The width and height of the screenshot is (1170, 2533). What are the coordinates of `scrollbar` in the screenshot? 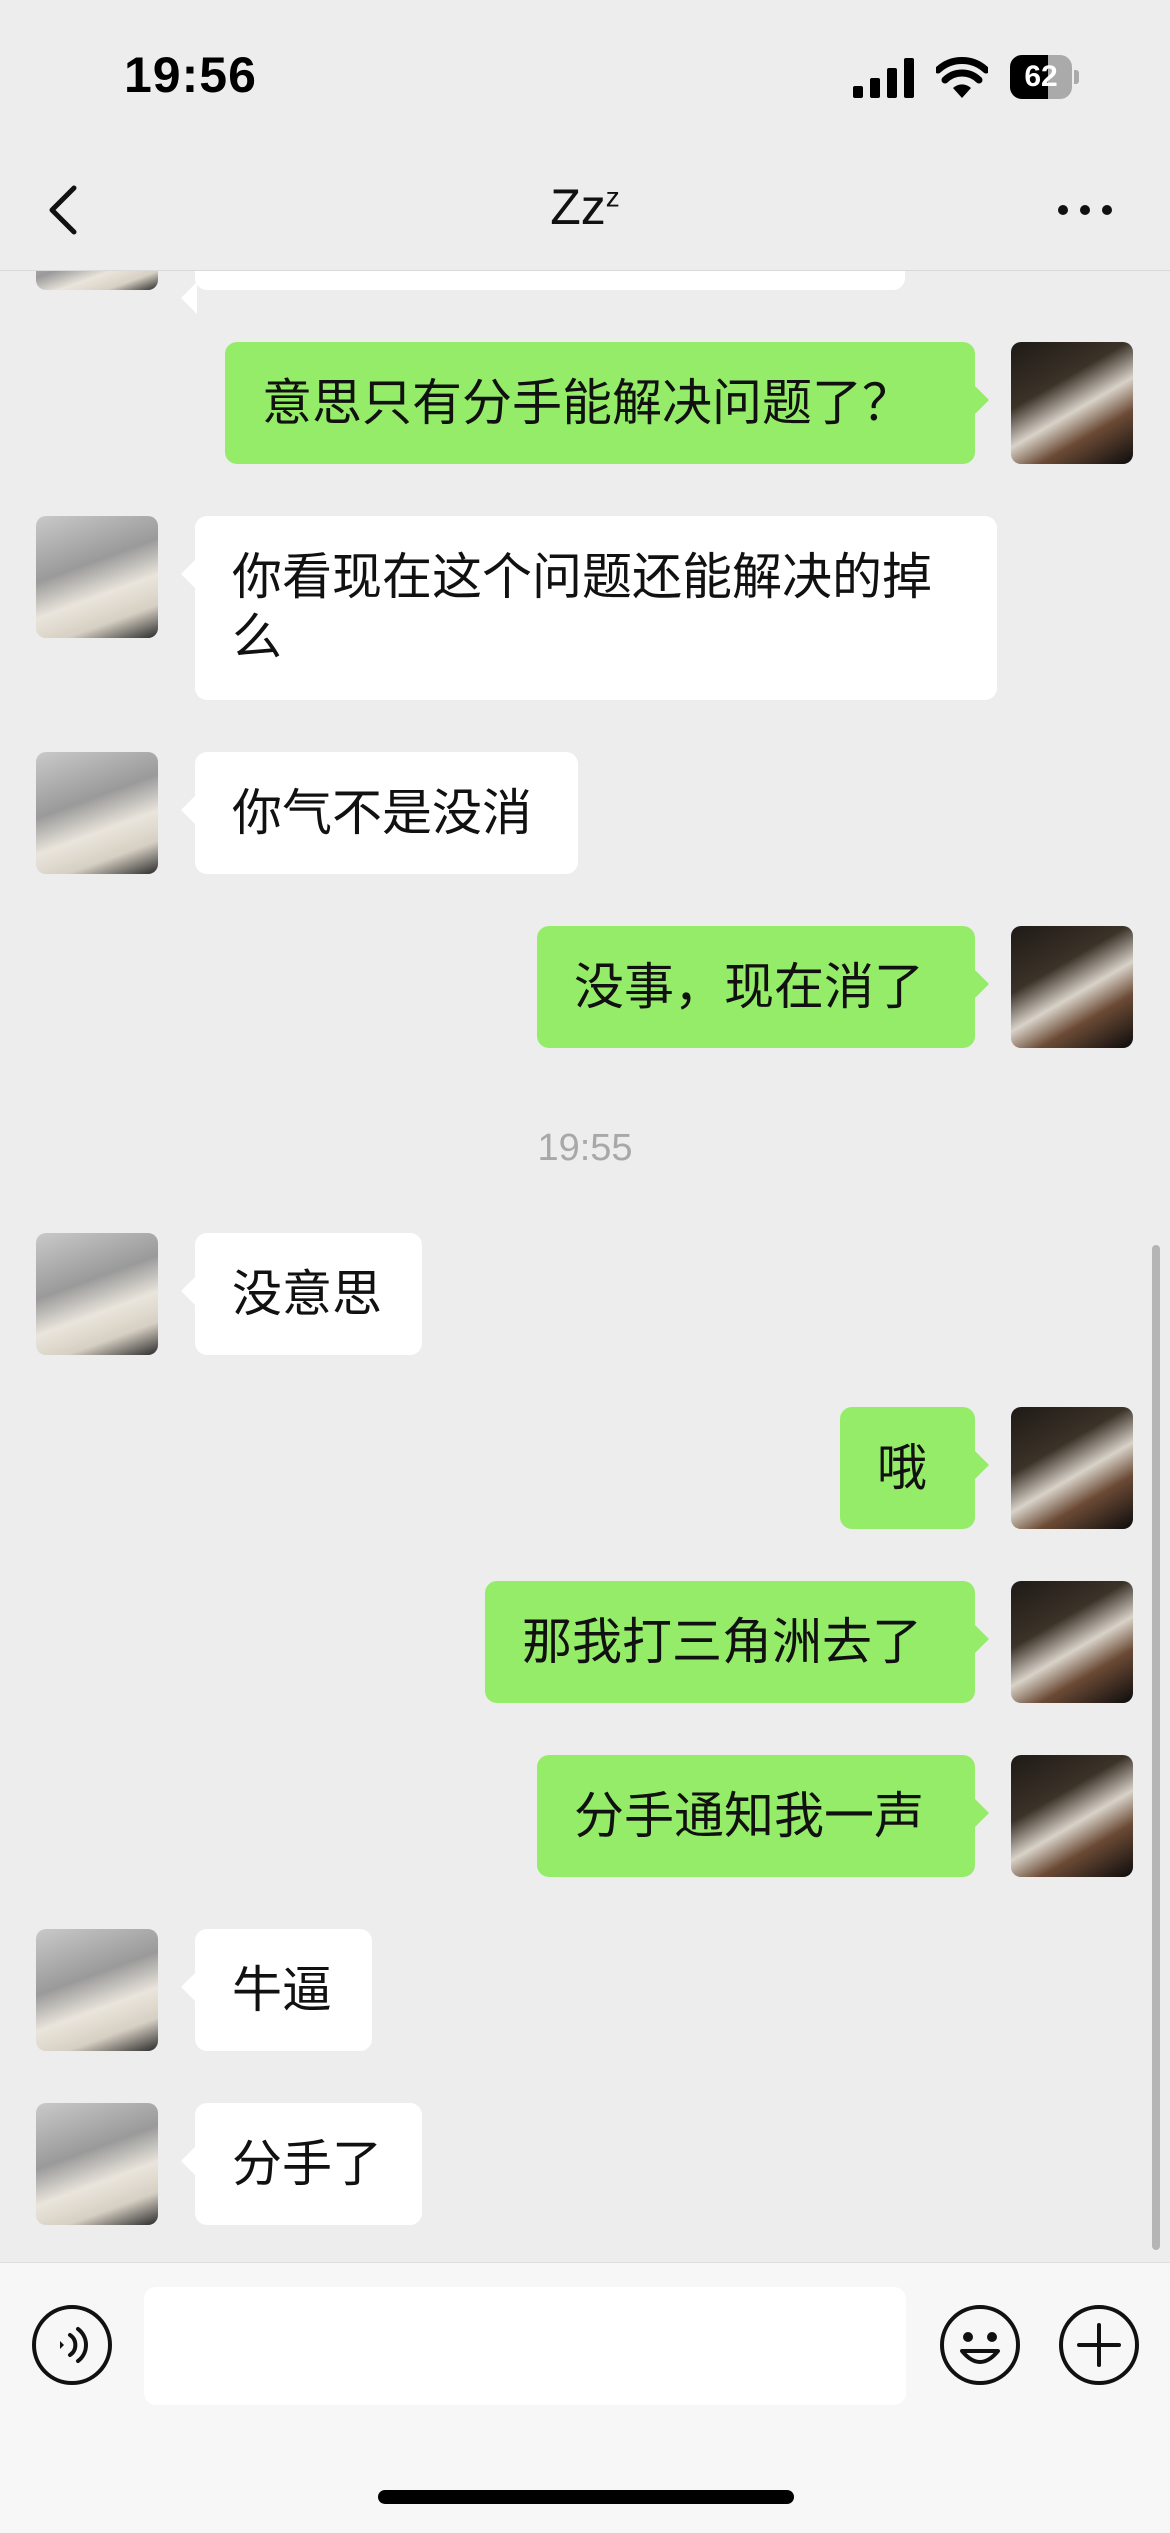 It's located at (1156, 1747).